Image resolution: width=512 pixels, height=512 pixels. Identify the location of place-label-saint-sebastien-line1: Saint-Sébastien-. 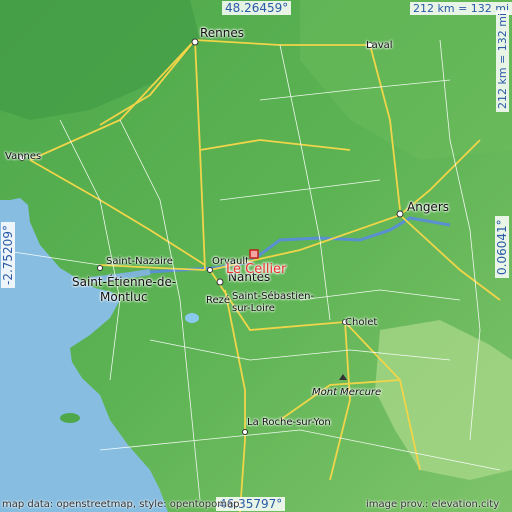
(273, 296).